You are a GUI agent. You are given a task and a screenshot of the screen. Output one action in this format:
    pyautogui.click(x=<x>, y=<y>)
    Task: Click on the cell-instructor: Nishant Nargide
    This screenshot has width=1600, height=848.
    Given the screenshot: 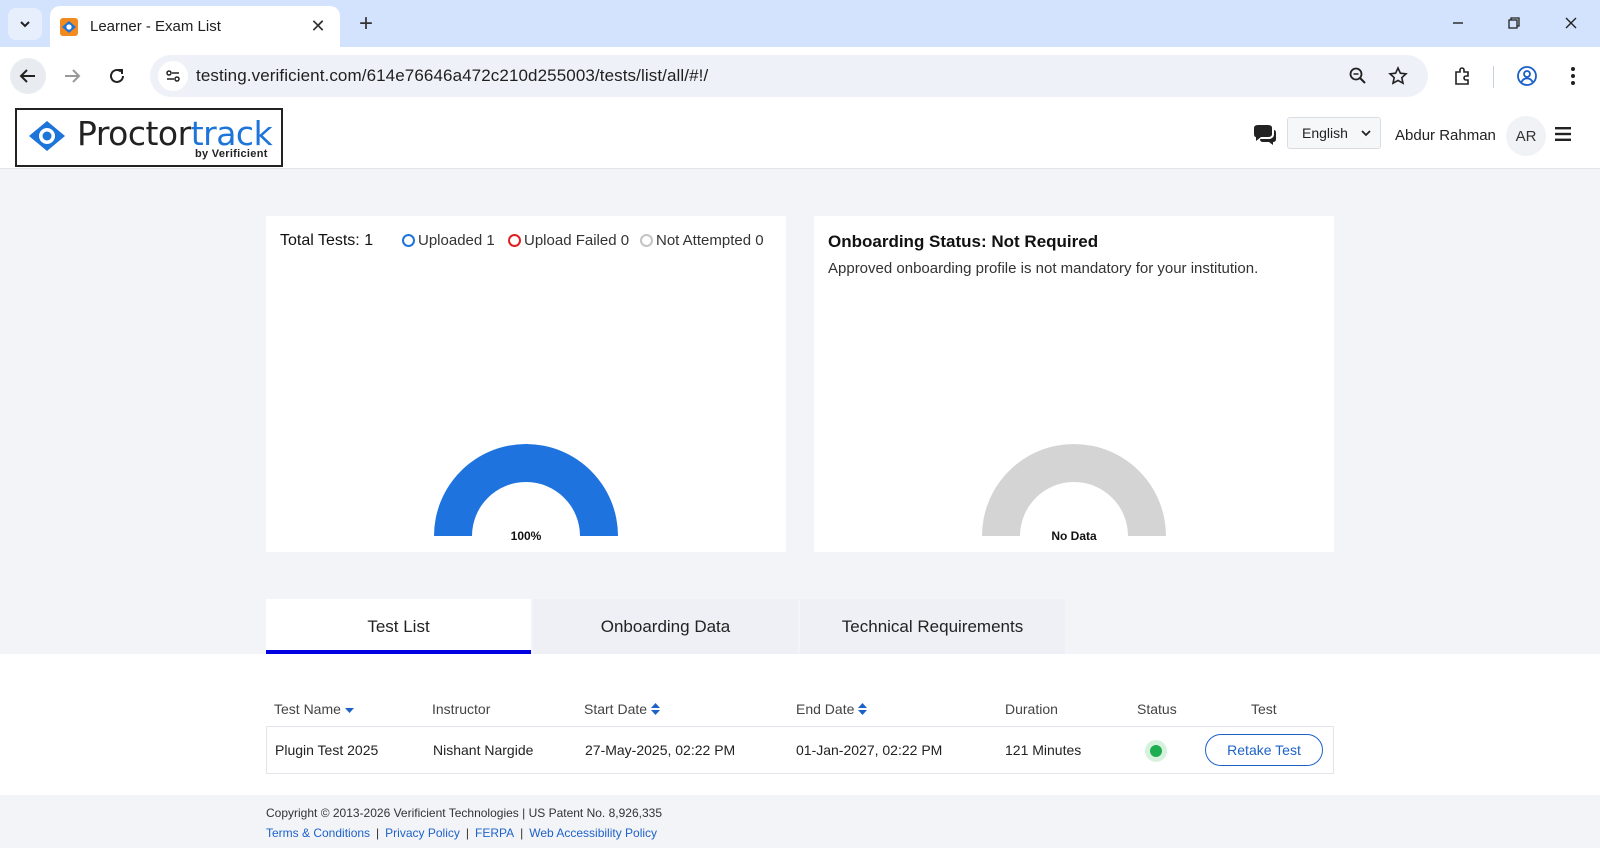 What is the action you would take?
    pyautogui.click(x=483, y=750)
    